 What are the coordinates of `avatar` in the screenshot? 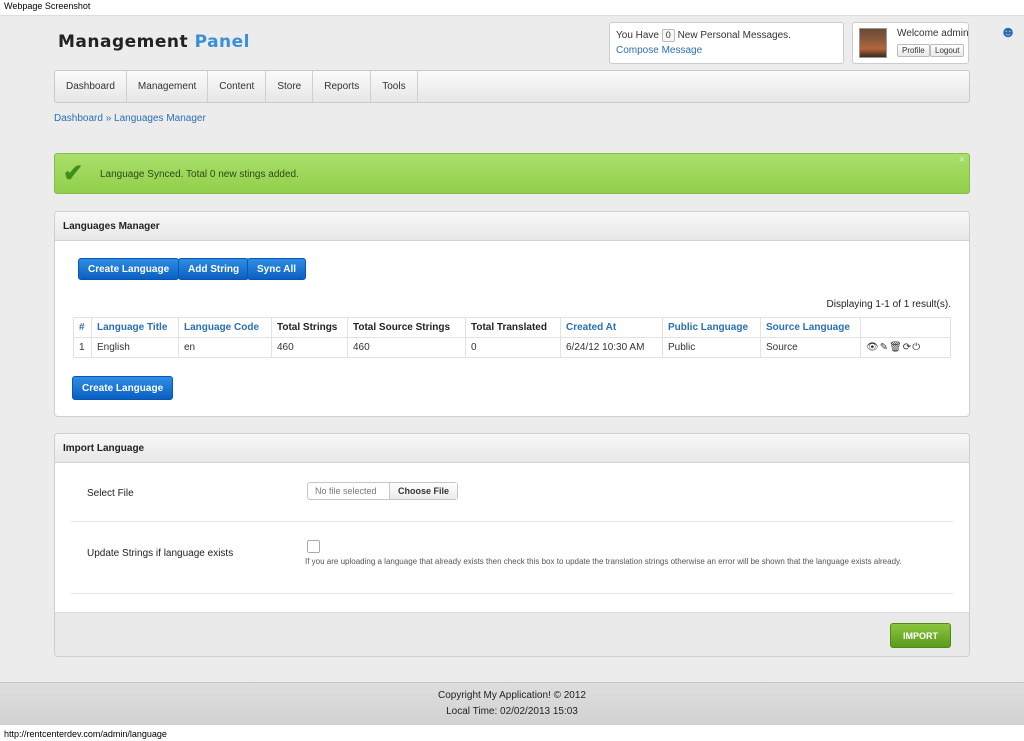 It's located at (873, 43).